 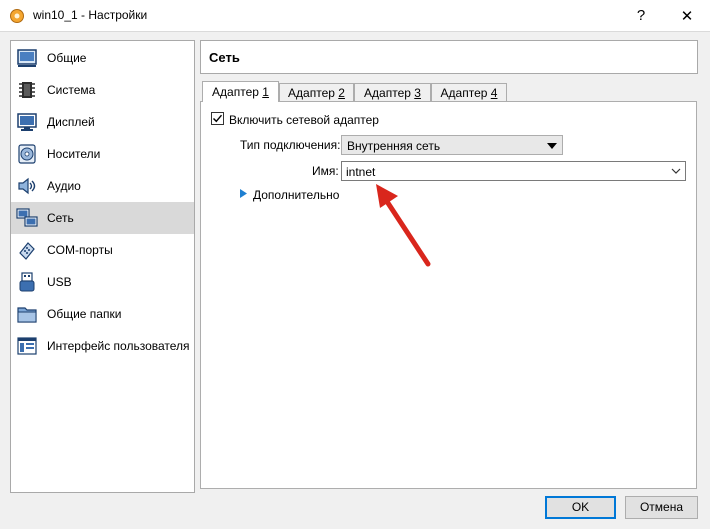 I want to click on attachment-type-select: Внутренняя сеть, so click(x=452, y=145).